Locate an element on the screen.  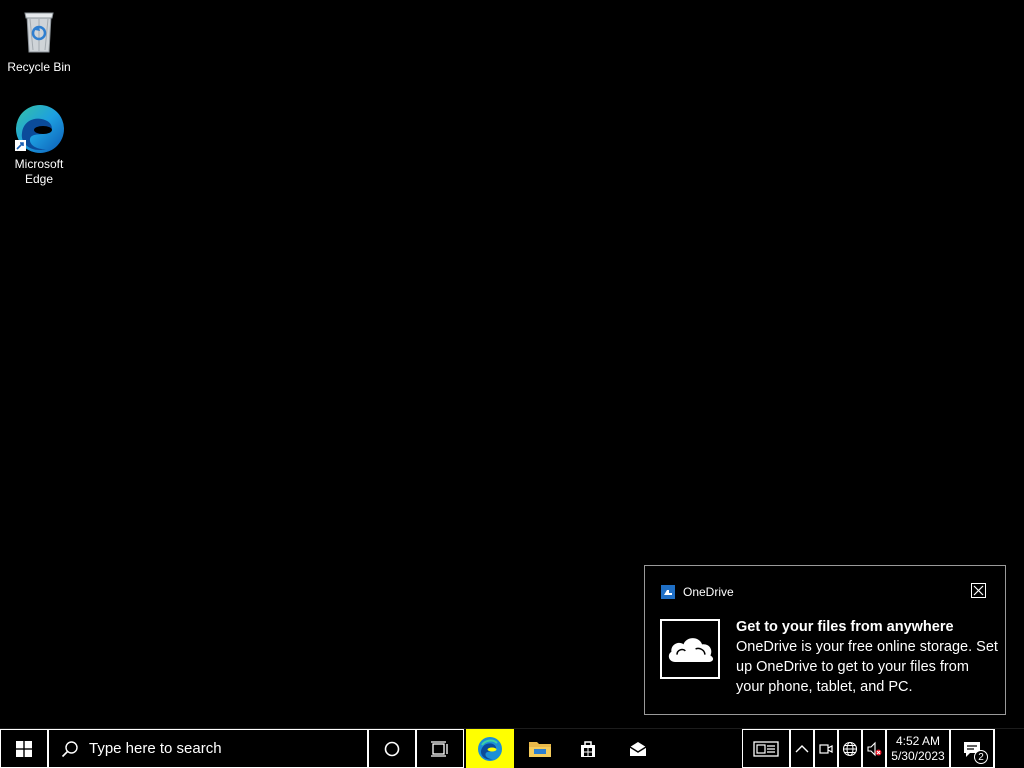
circle-icon is located at coordinates (392, 748).